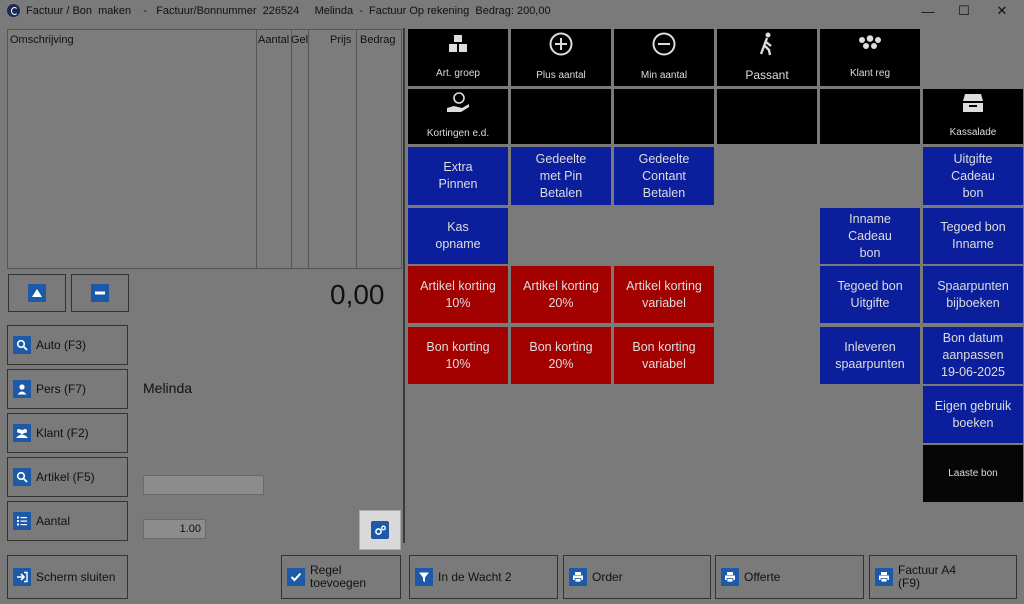 This screenshot has width=1024, height=604. I want to click on walking-person-icon, so click(767, 46).